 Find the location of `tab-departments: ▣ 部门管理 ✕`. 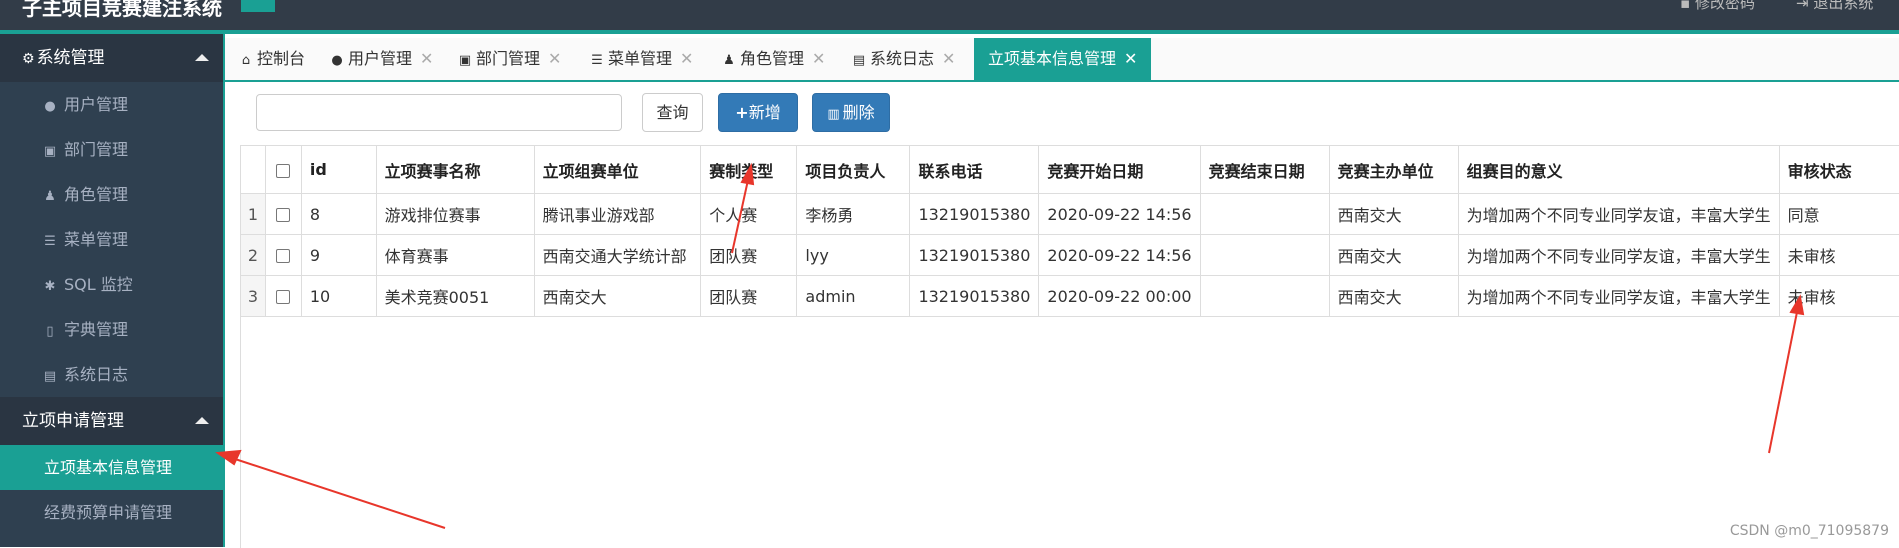

tab-departments: ▣ 部门管理 ✕ is located at coordinates (510, 59).